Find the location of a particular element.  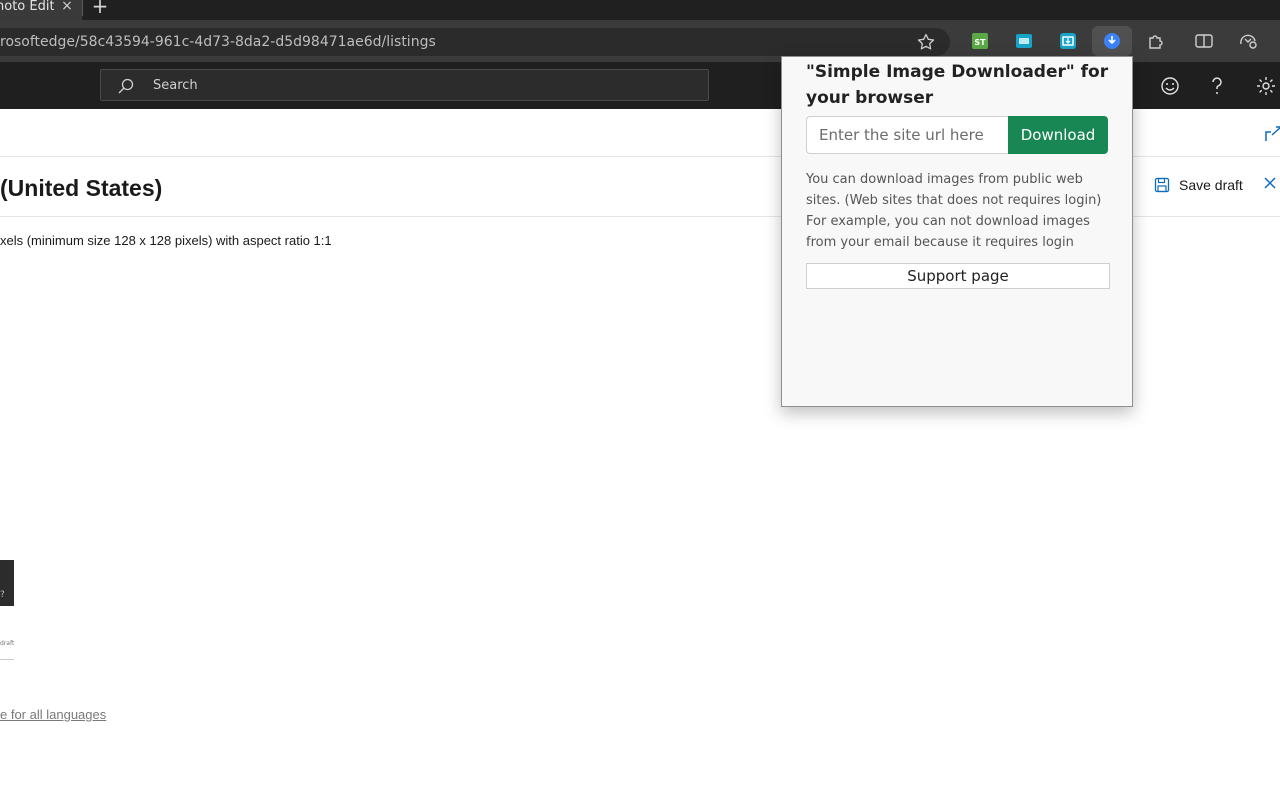

search-placeholder: Search is located at coordinates (175, 85).